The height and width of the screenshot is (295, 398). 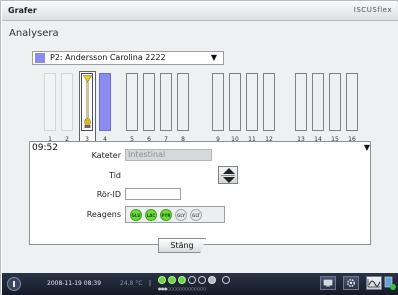 I want to click on settings-button, so click(x=351, y=283).